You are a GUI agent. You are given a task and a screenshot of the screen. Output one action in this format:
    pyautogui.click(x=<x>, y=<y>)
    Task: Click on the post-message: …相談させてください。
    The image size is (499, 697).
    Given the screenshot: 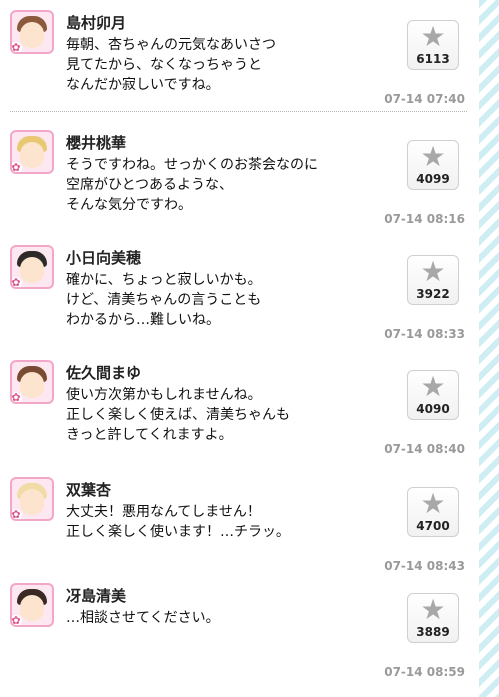 What is the action you would take?
    pyautogui.click(x=226, y=618)
    